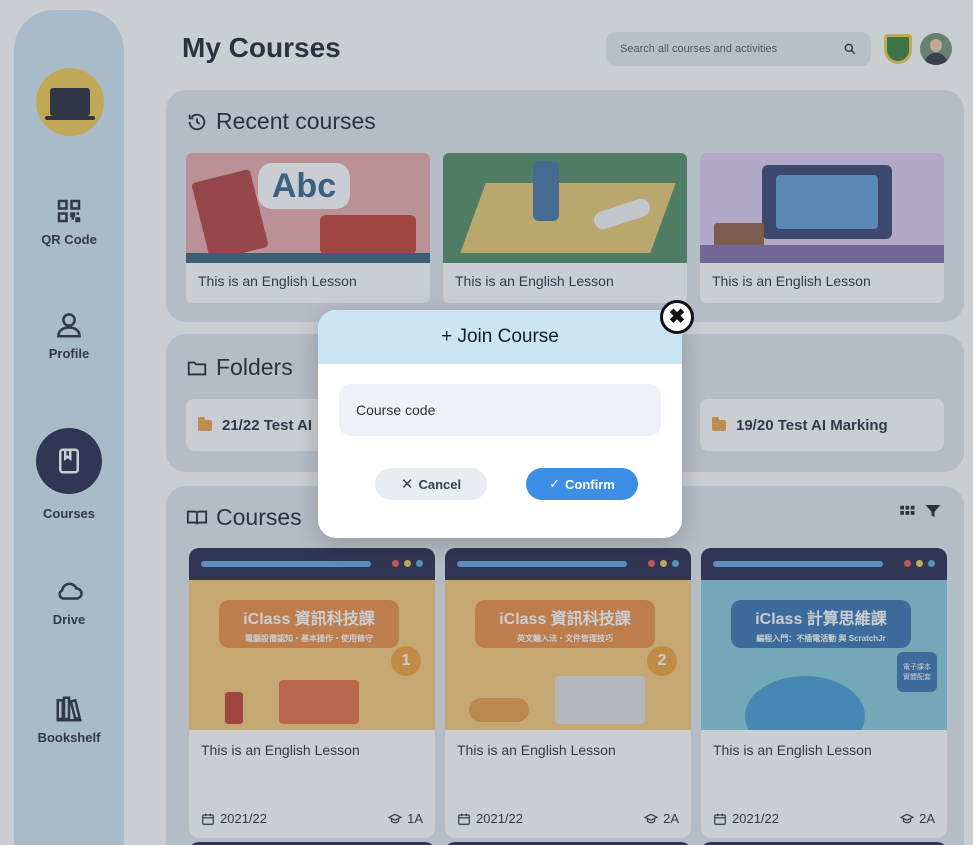 Image resolution: width=973 pixels, height=845 pixels. I want to click on dialog-title: + Join Course, so click(500, 337).